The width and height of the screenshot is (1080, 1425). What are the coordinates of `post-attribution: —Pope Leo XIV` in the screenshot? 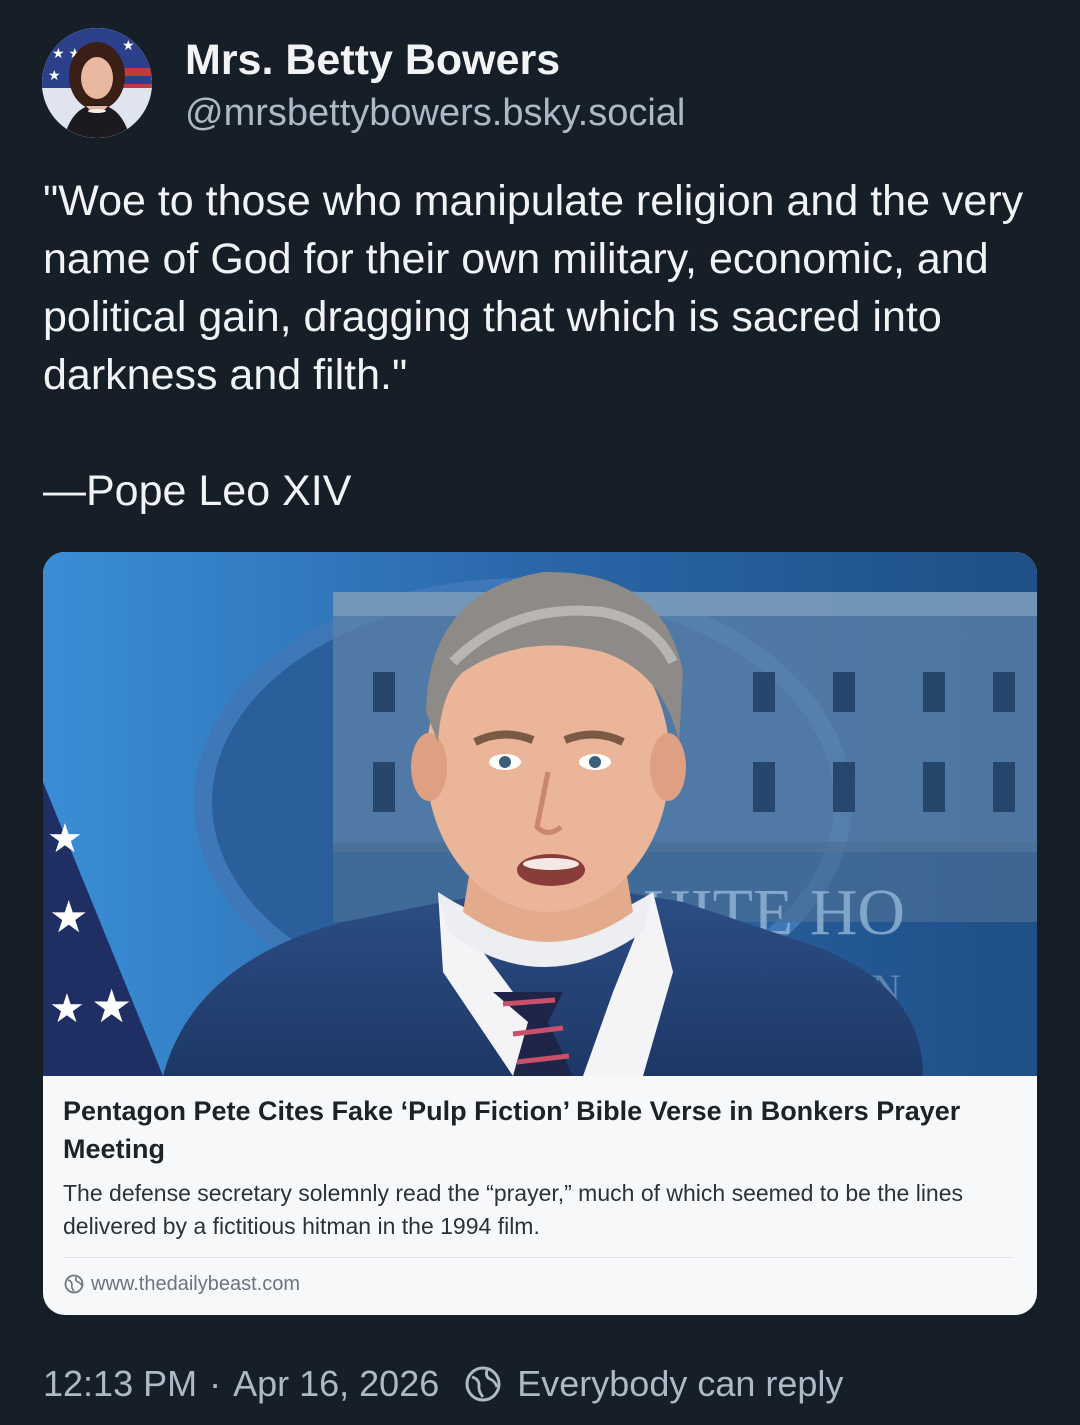 It's located at (197, 491).